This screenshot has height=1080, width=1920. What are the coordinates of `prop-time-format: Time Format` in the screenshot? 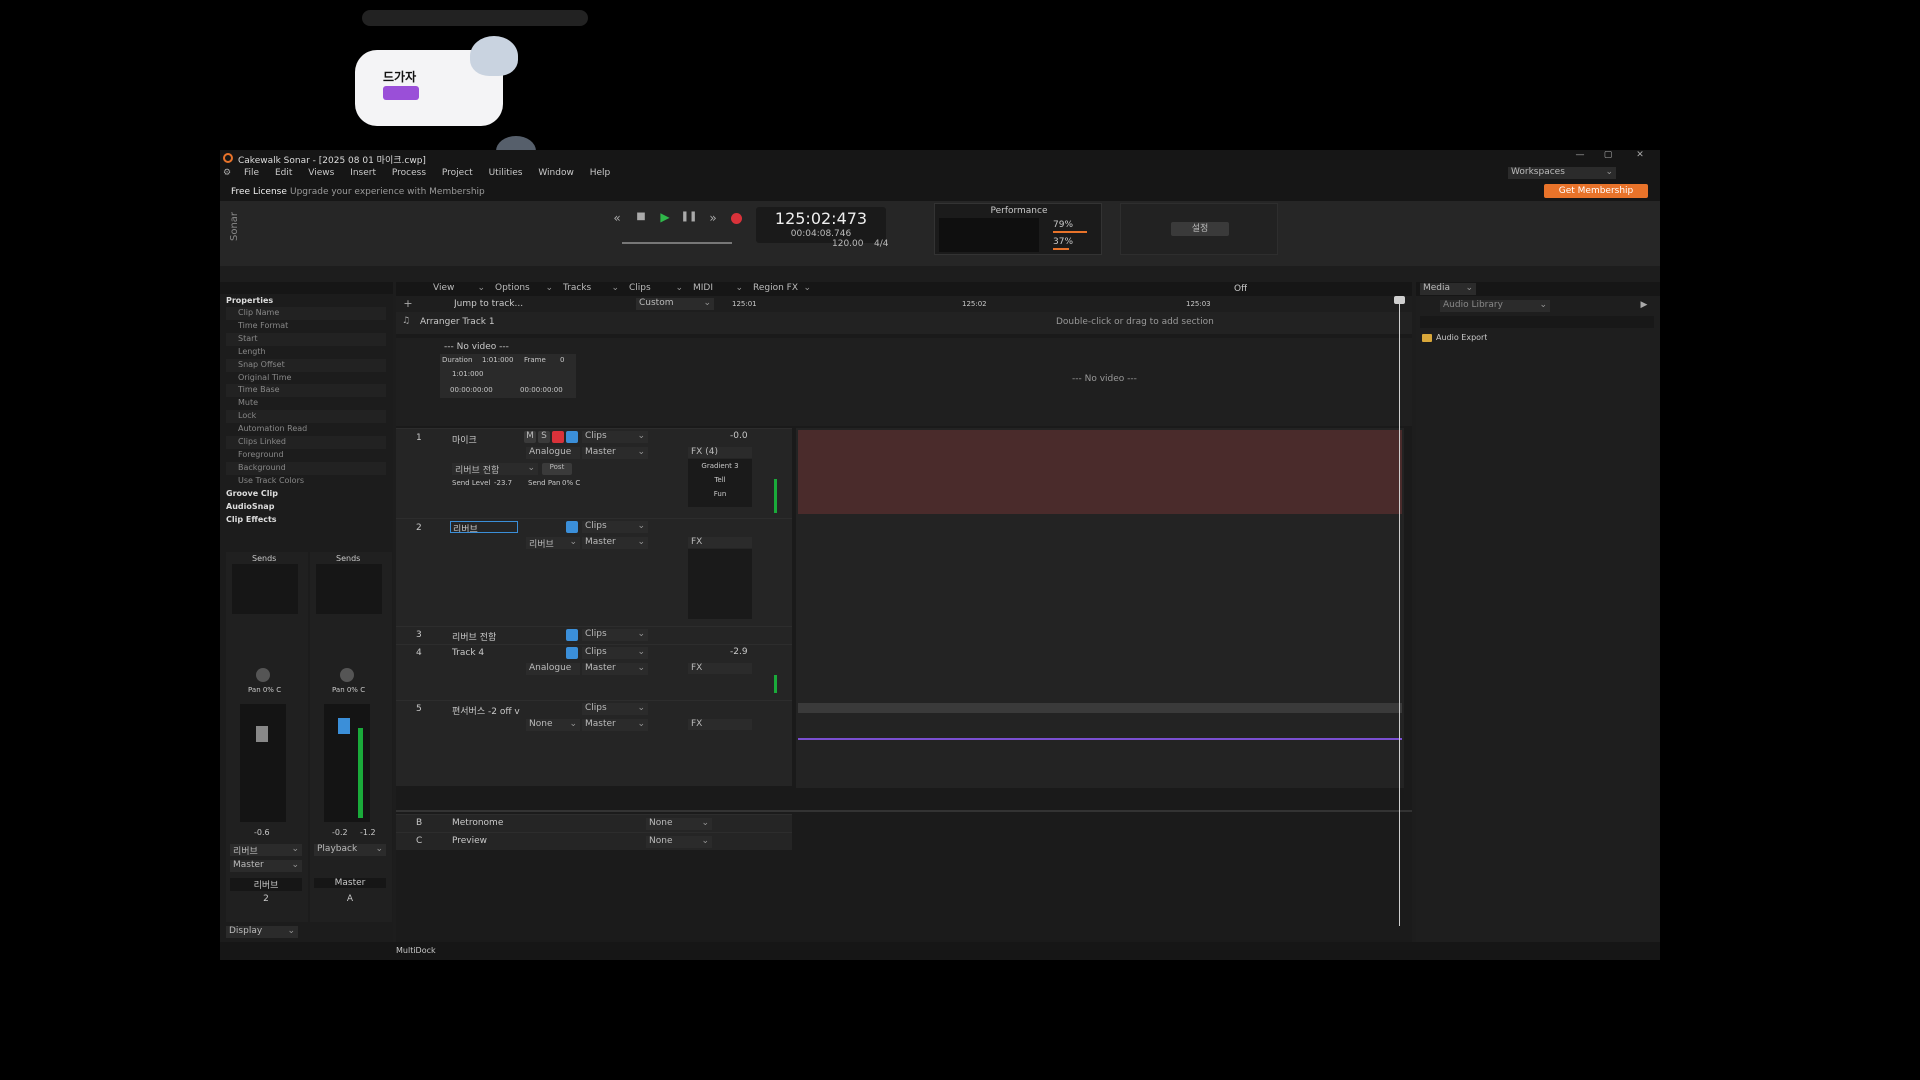 It's located at (306, 326).